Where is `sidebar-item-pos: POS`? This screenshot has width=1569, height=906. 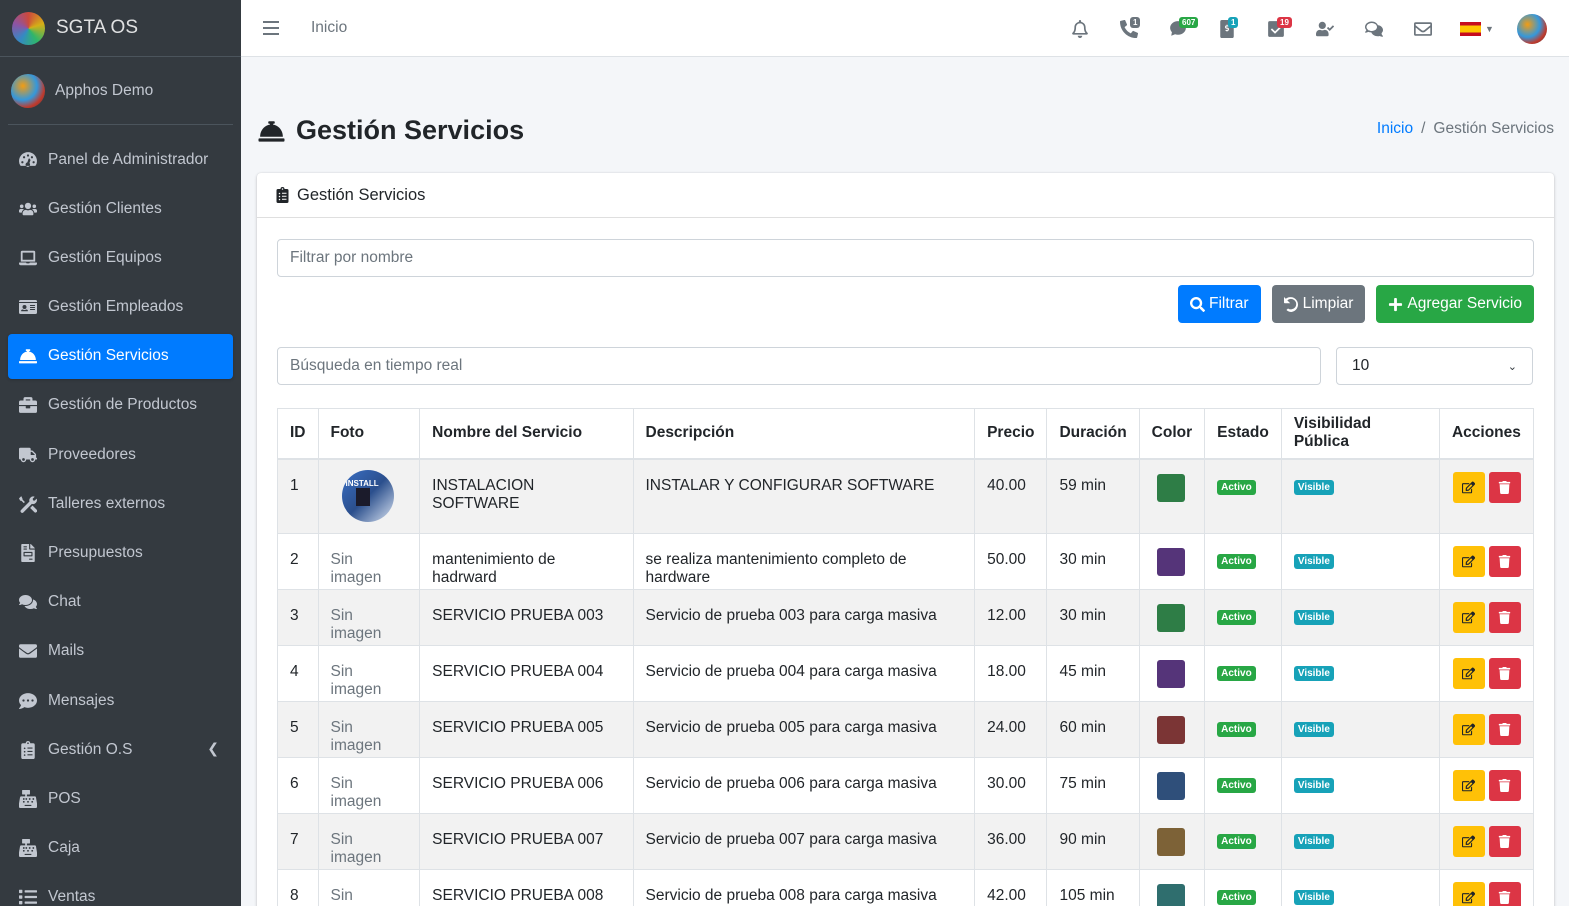
sidebar-item-pos: POS is located at coordinates (120, 798).